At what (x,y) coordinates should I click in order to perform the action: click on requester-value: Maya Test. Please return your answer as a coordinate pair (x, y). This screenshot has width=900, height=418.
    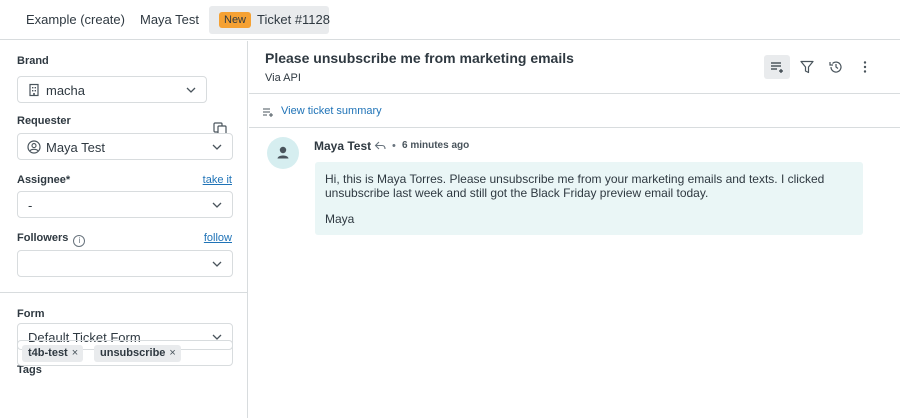
    Looking at the image, I should click on (76, 147).